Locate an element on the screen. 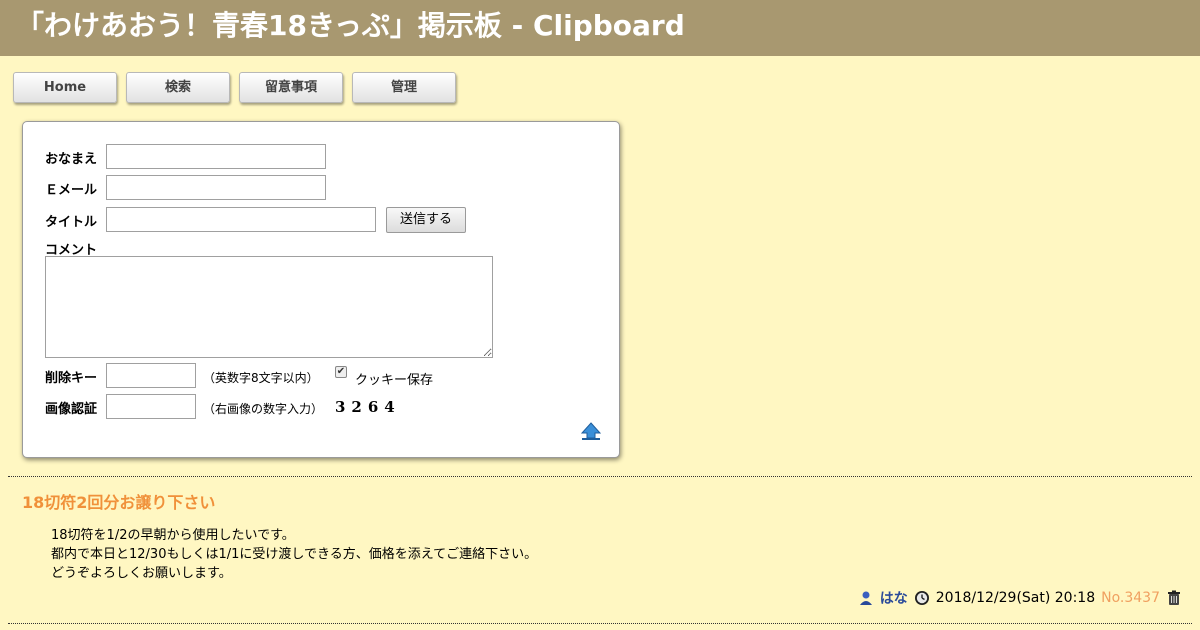 The height and width of the screenshot is (630, 1200). delete-key-input is located at coordinates (151, 375).